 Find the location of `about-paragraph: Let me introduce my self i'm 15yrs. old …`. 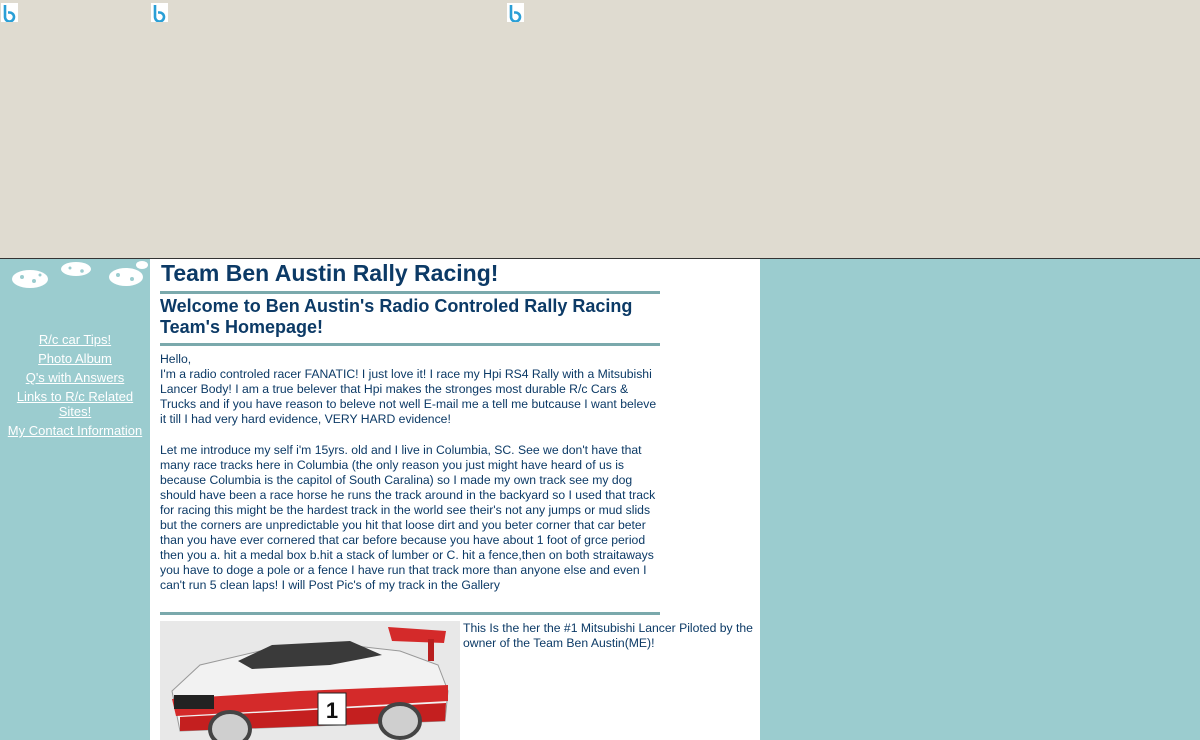

about-paragraph: Let me introduce my self i'm 15yrs. old … is located at coordinates (408, 517).